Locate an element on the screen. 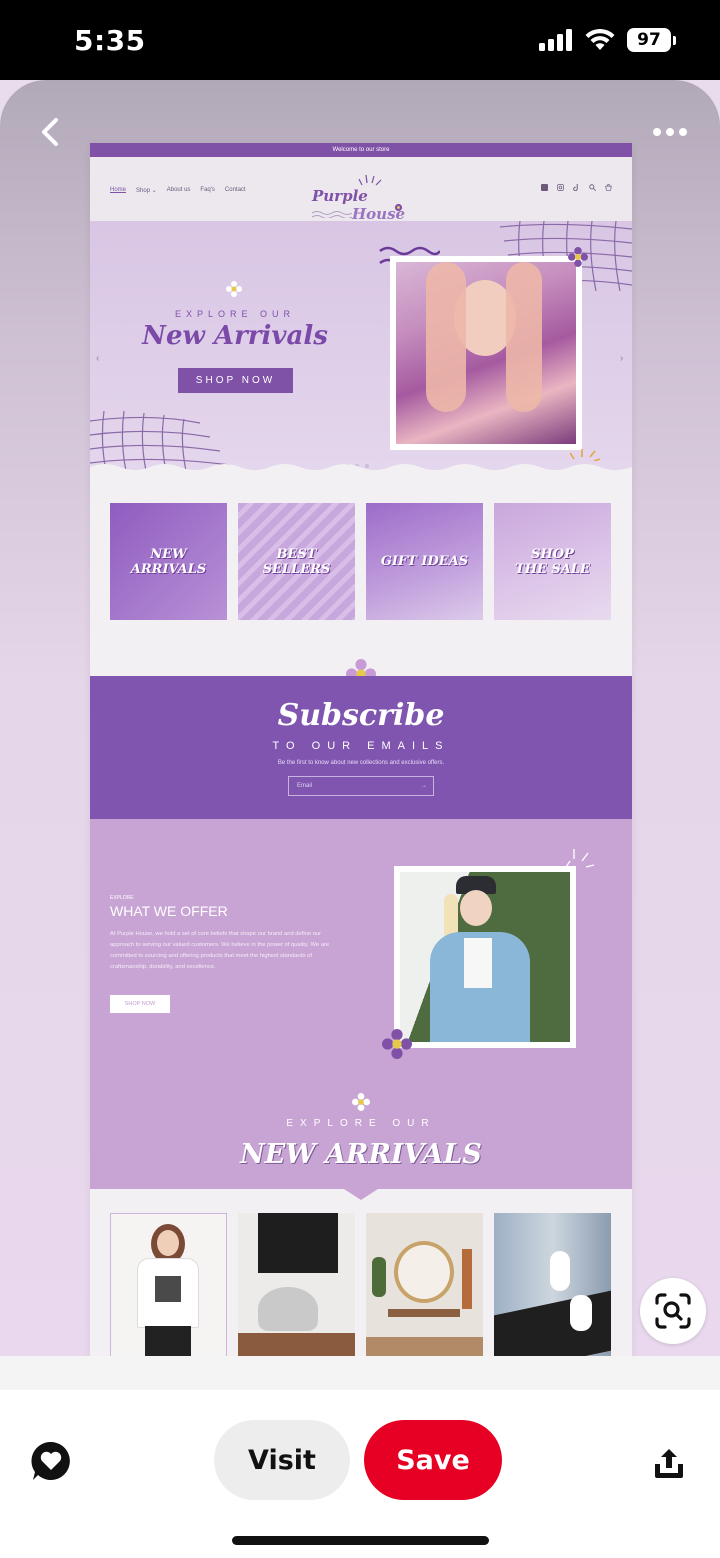  react-button is located at coordinates (51, 1461).